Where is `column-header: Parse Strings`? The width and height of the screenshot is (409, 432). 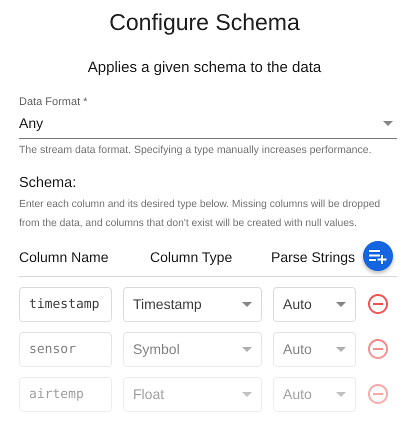 column-header: Parse Strings is located at coordinates (313, 257).